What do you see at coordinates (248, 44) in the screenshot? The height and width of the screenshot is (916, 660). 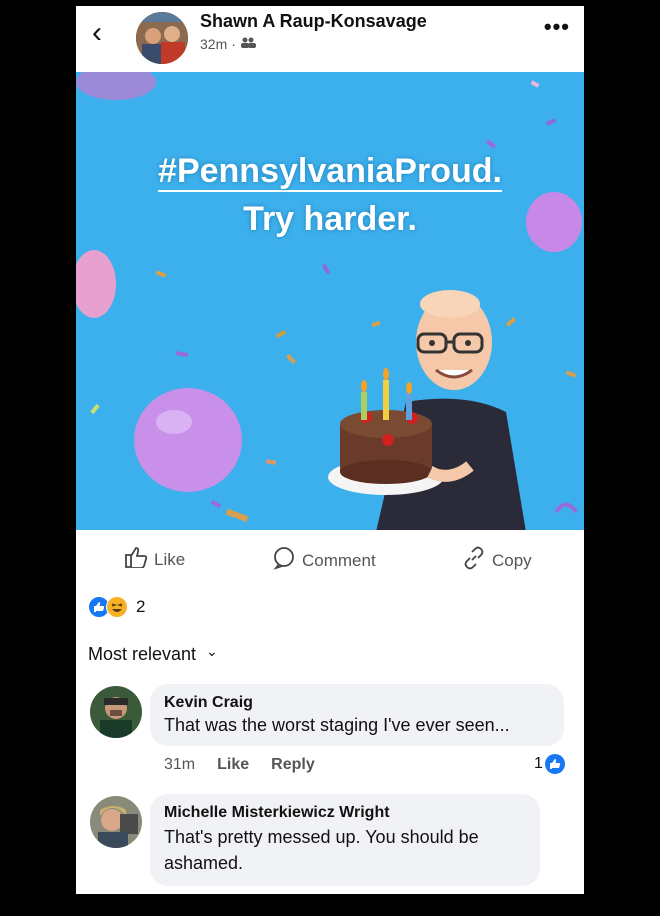 I see `friends-icon` at bounding box center [248, 44].